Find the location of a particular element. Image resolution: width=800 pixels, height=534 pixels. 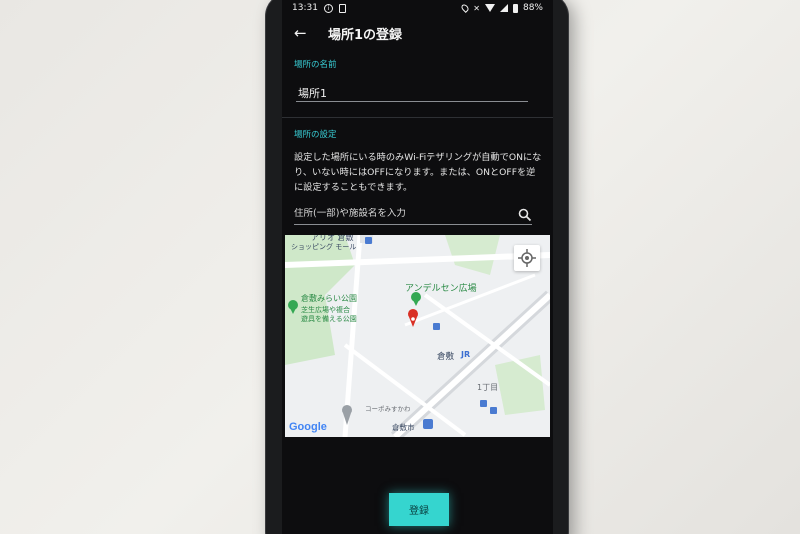

place-name-field: 場所1 is located at coordinates (412, 91).